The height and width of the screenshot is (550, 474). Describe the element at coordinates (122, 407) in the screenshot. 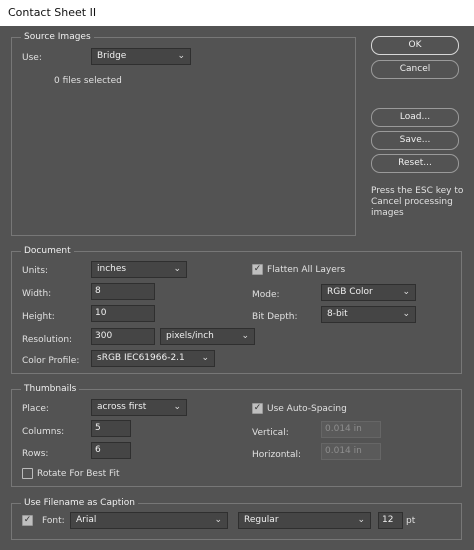

I see `place-value: across first` at that location.